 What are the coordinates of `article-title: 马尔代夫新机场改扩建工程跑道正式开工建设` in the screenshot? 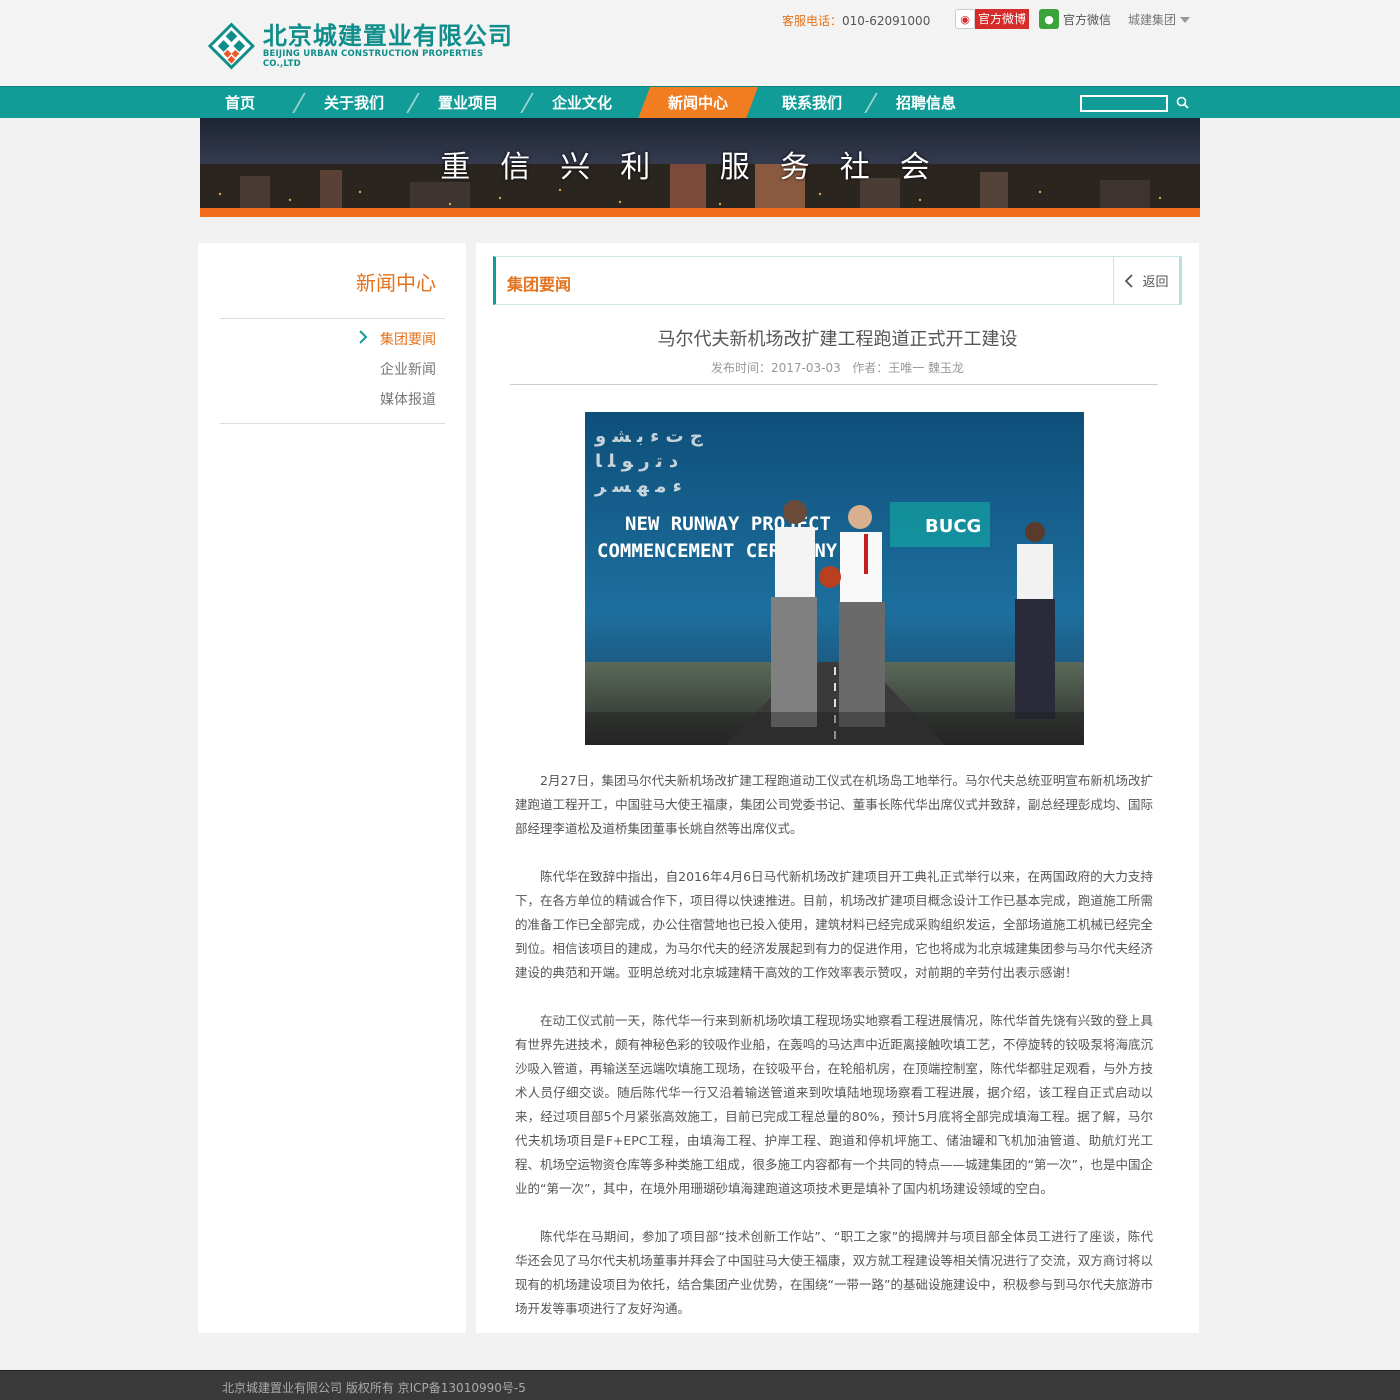 It's located at (837, 339).